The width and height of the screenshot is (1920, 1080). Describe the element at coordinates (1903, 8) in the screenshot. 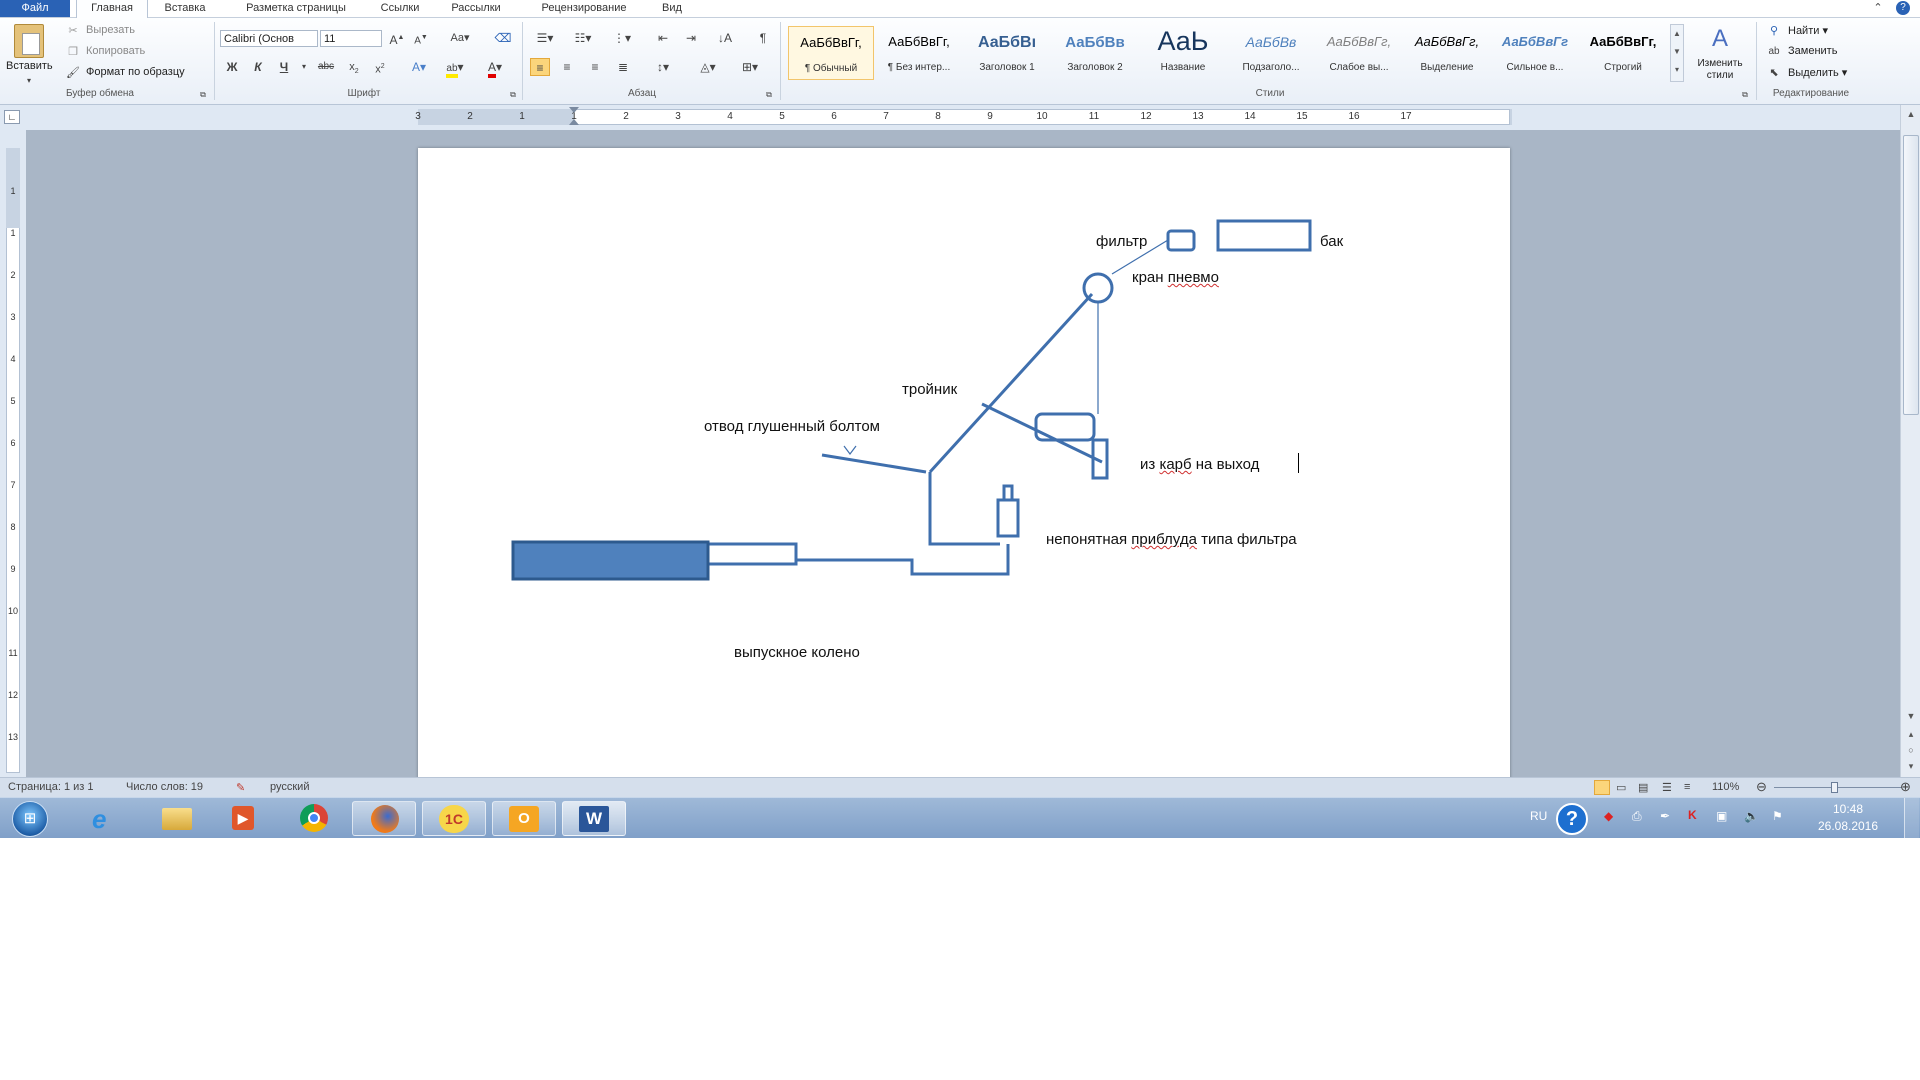

I see `help-icon: ?` at that location.